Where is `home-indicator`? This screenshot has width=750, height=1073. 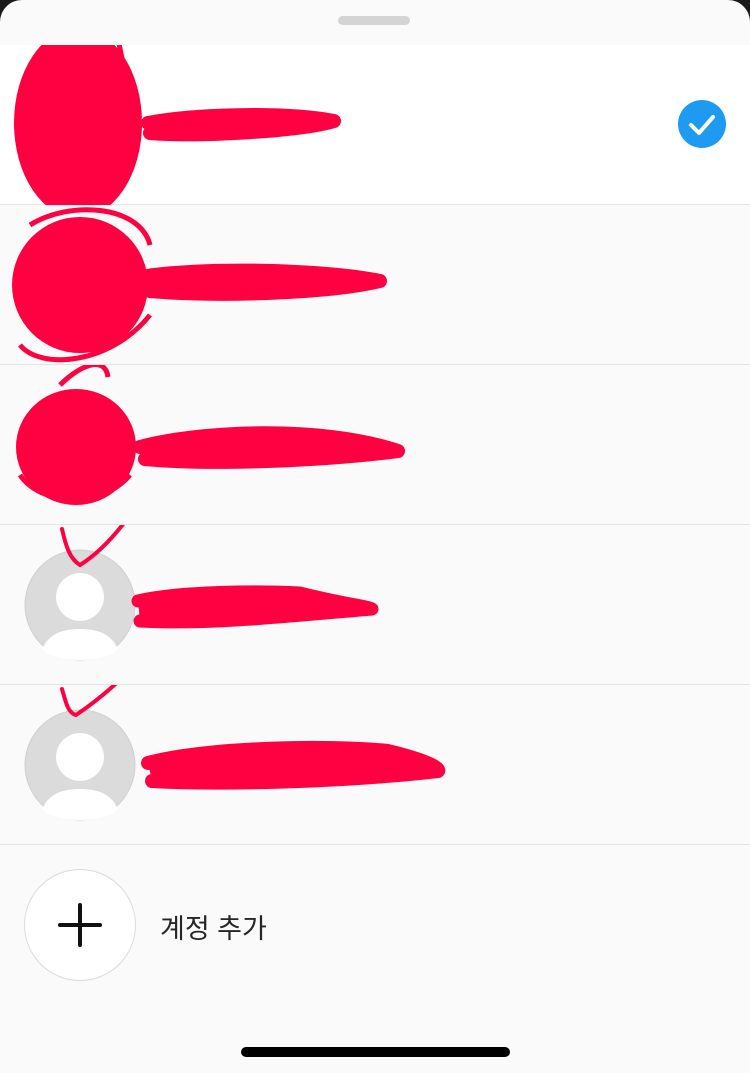 home-indicator is located at coordinates (375, 1052).